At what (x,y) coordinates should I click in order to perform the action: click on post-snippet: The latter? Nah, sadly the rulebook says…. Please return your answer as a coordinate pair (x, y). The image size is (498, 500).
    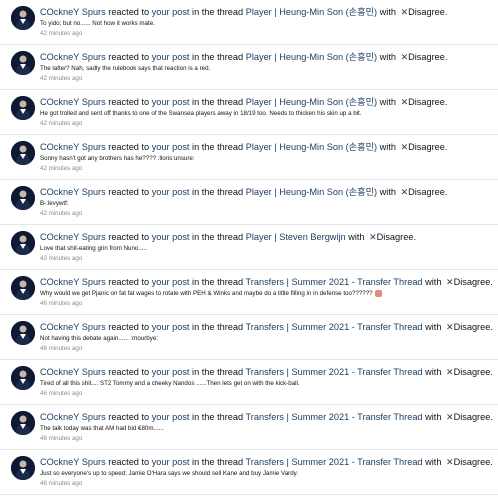
    Looking at the image, I should click on (125, 69).